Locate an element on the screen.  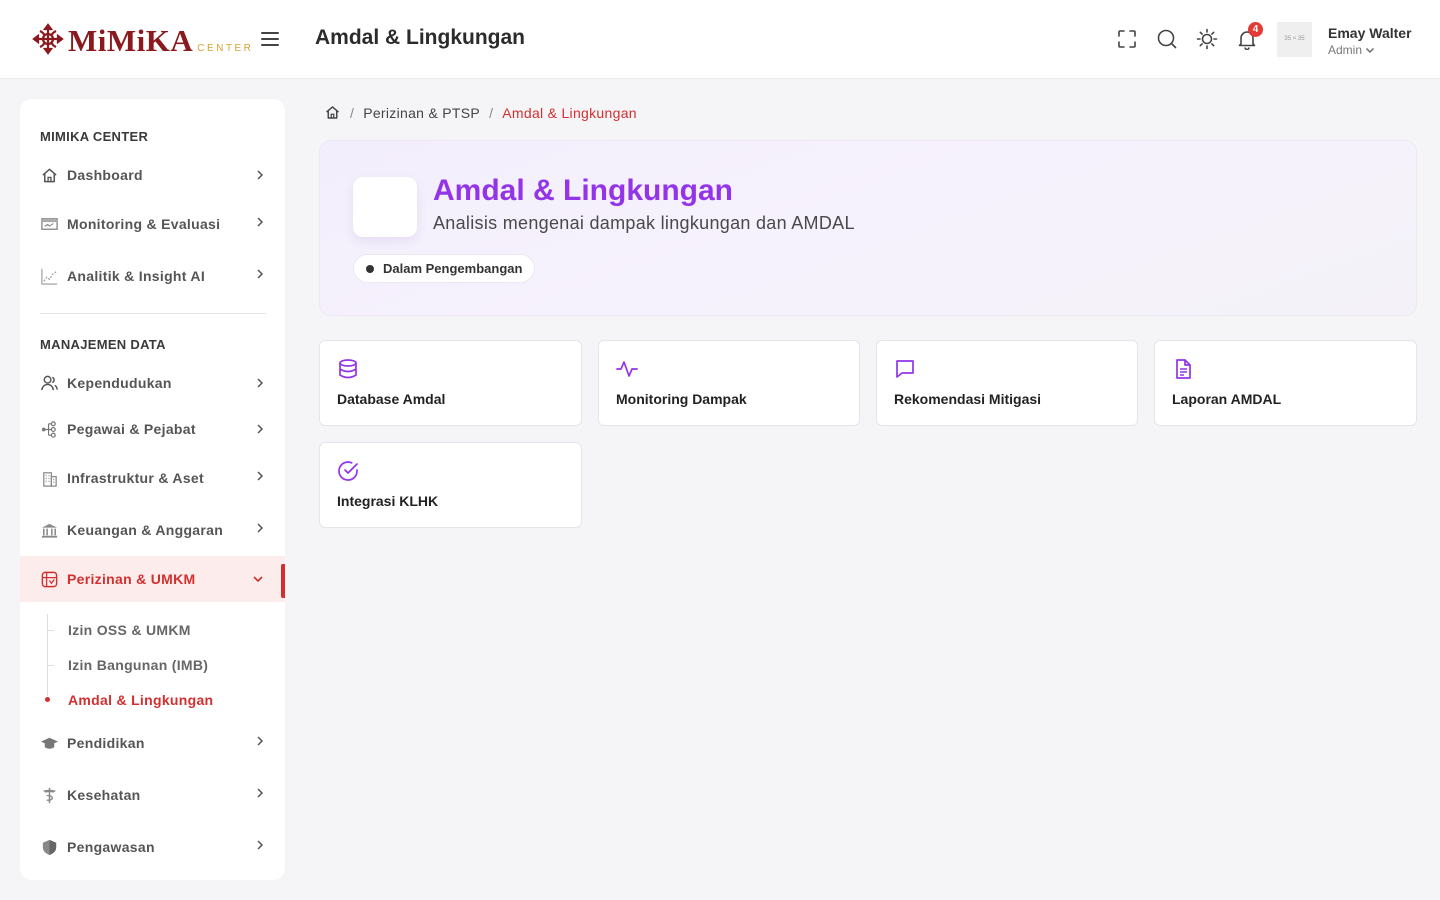
bank-icon is located at coordinates (49, 530).